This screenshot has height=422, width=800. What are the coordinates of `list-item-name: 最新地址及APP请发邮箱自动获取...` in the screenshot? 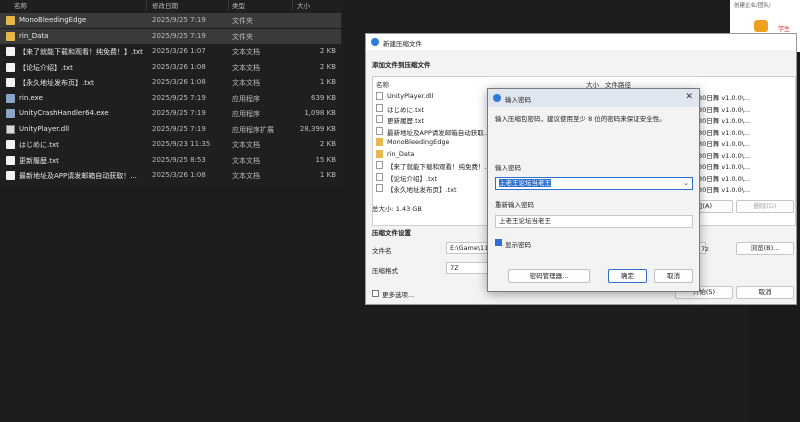 It's located at (438, 132).